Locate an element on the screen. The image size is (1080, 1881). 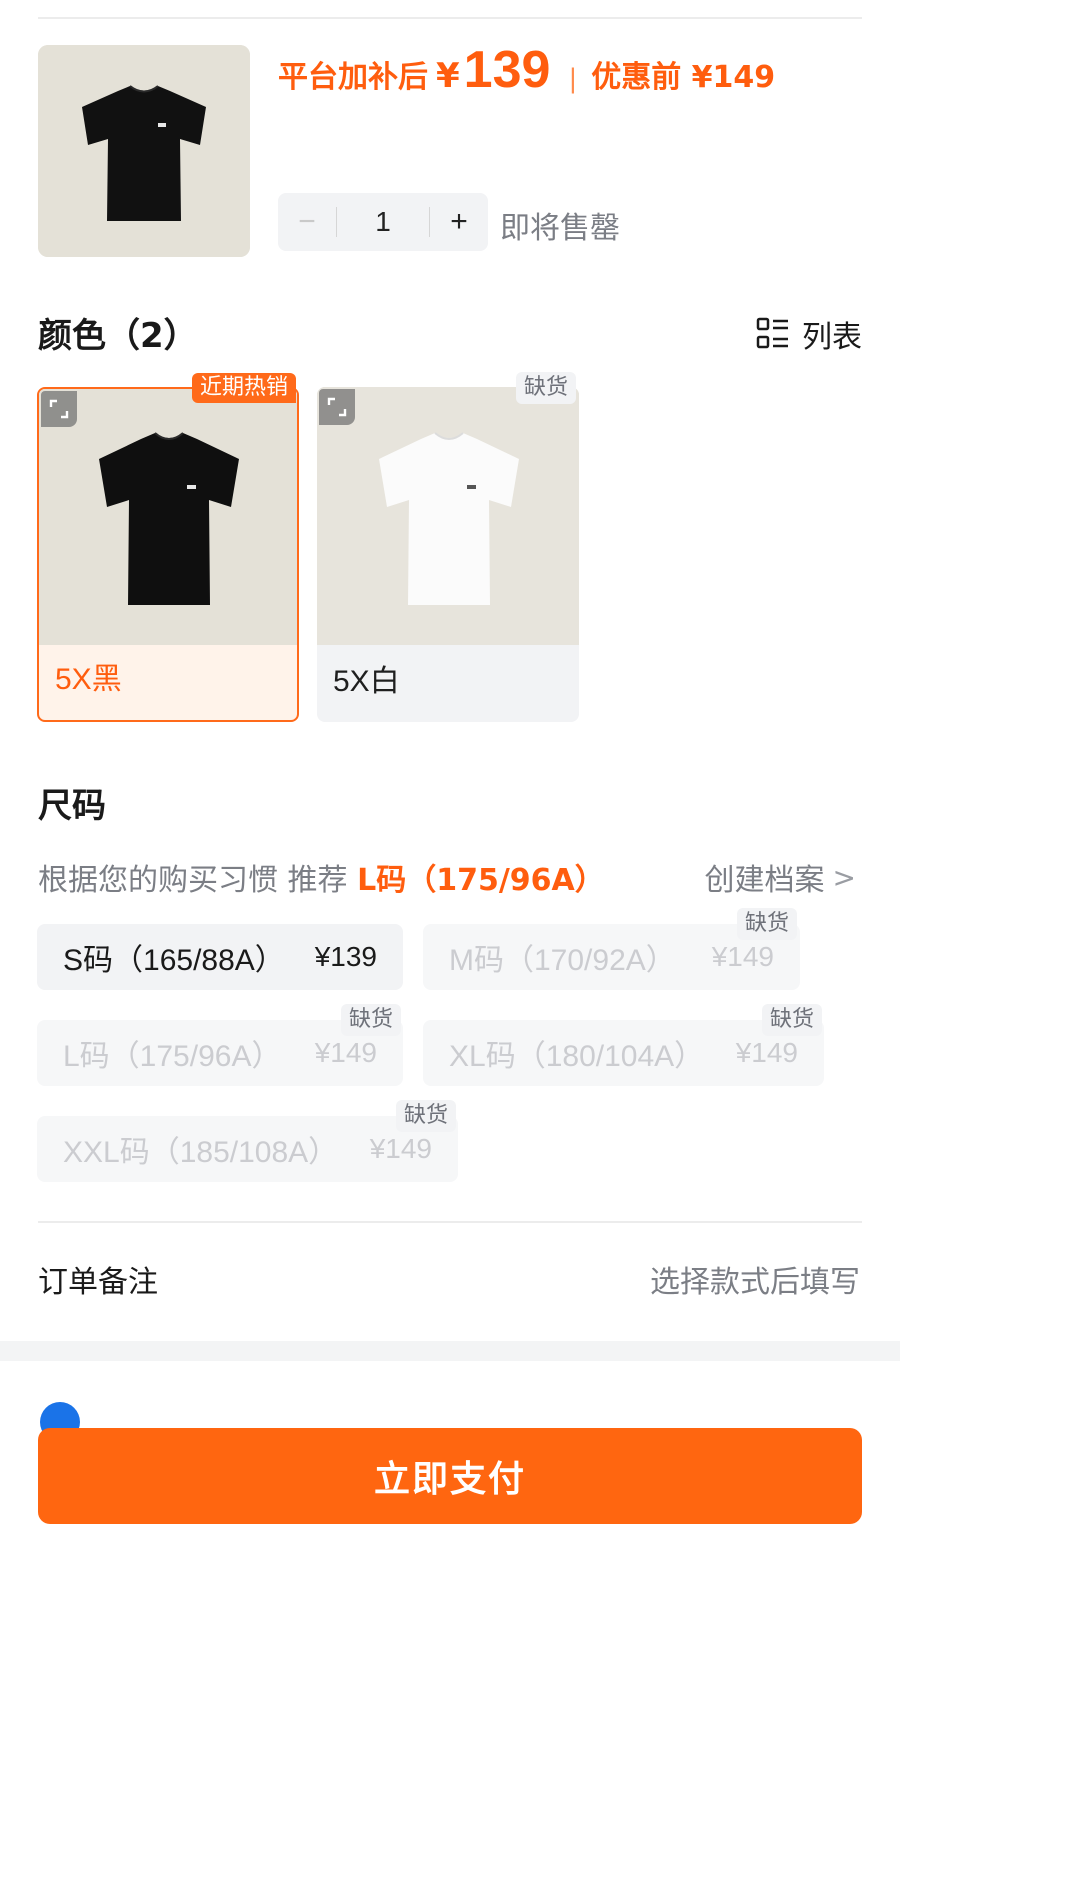
size-recommendation: 根据您的购买习惯 推荐 L码（175/96A） is located at coordinates (321, 877).